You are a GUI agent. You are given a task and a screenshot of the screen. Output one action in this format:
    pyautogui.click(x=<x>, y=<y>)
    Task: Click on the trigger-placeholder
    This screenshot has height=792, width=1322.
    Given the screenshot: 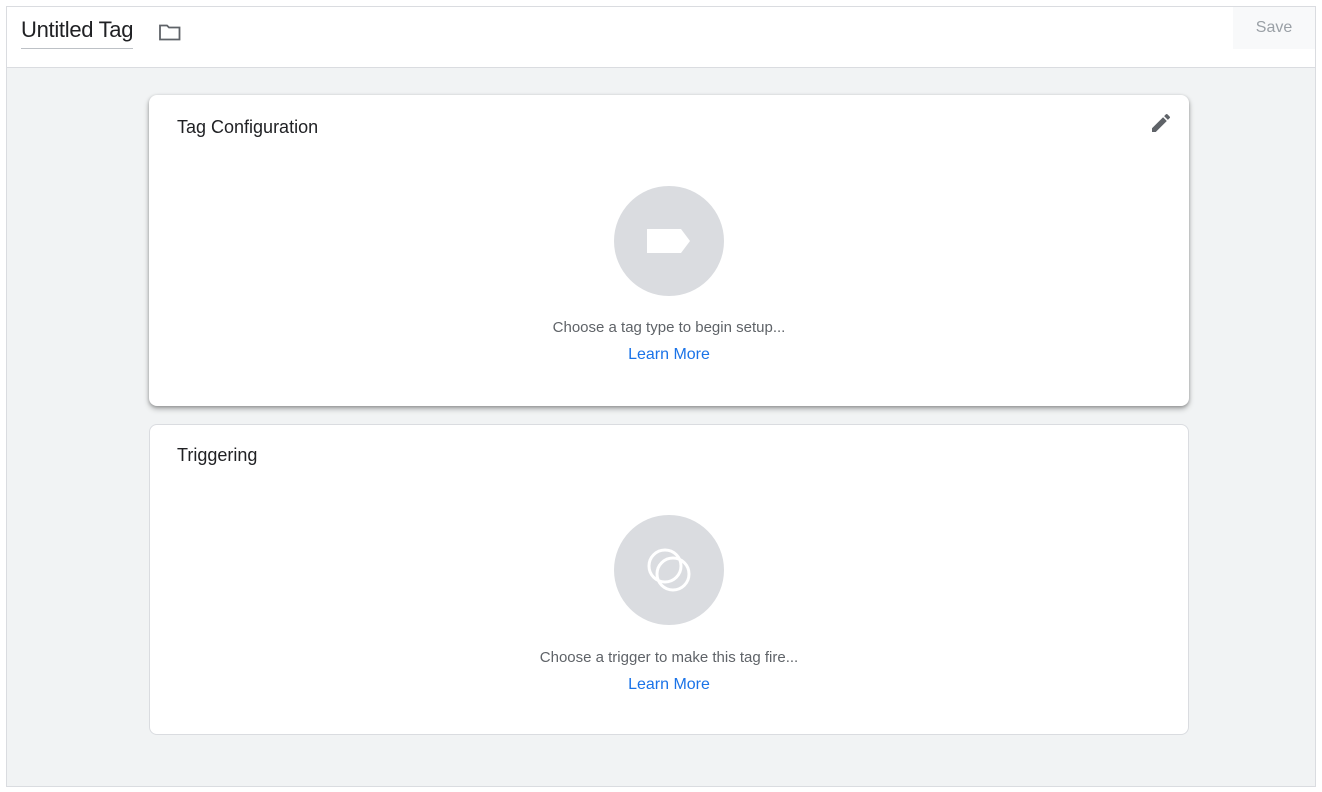 What is the action you would take?
    pyautogui.click(x=669, y=570)
    